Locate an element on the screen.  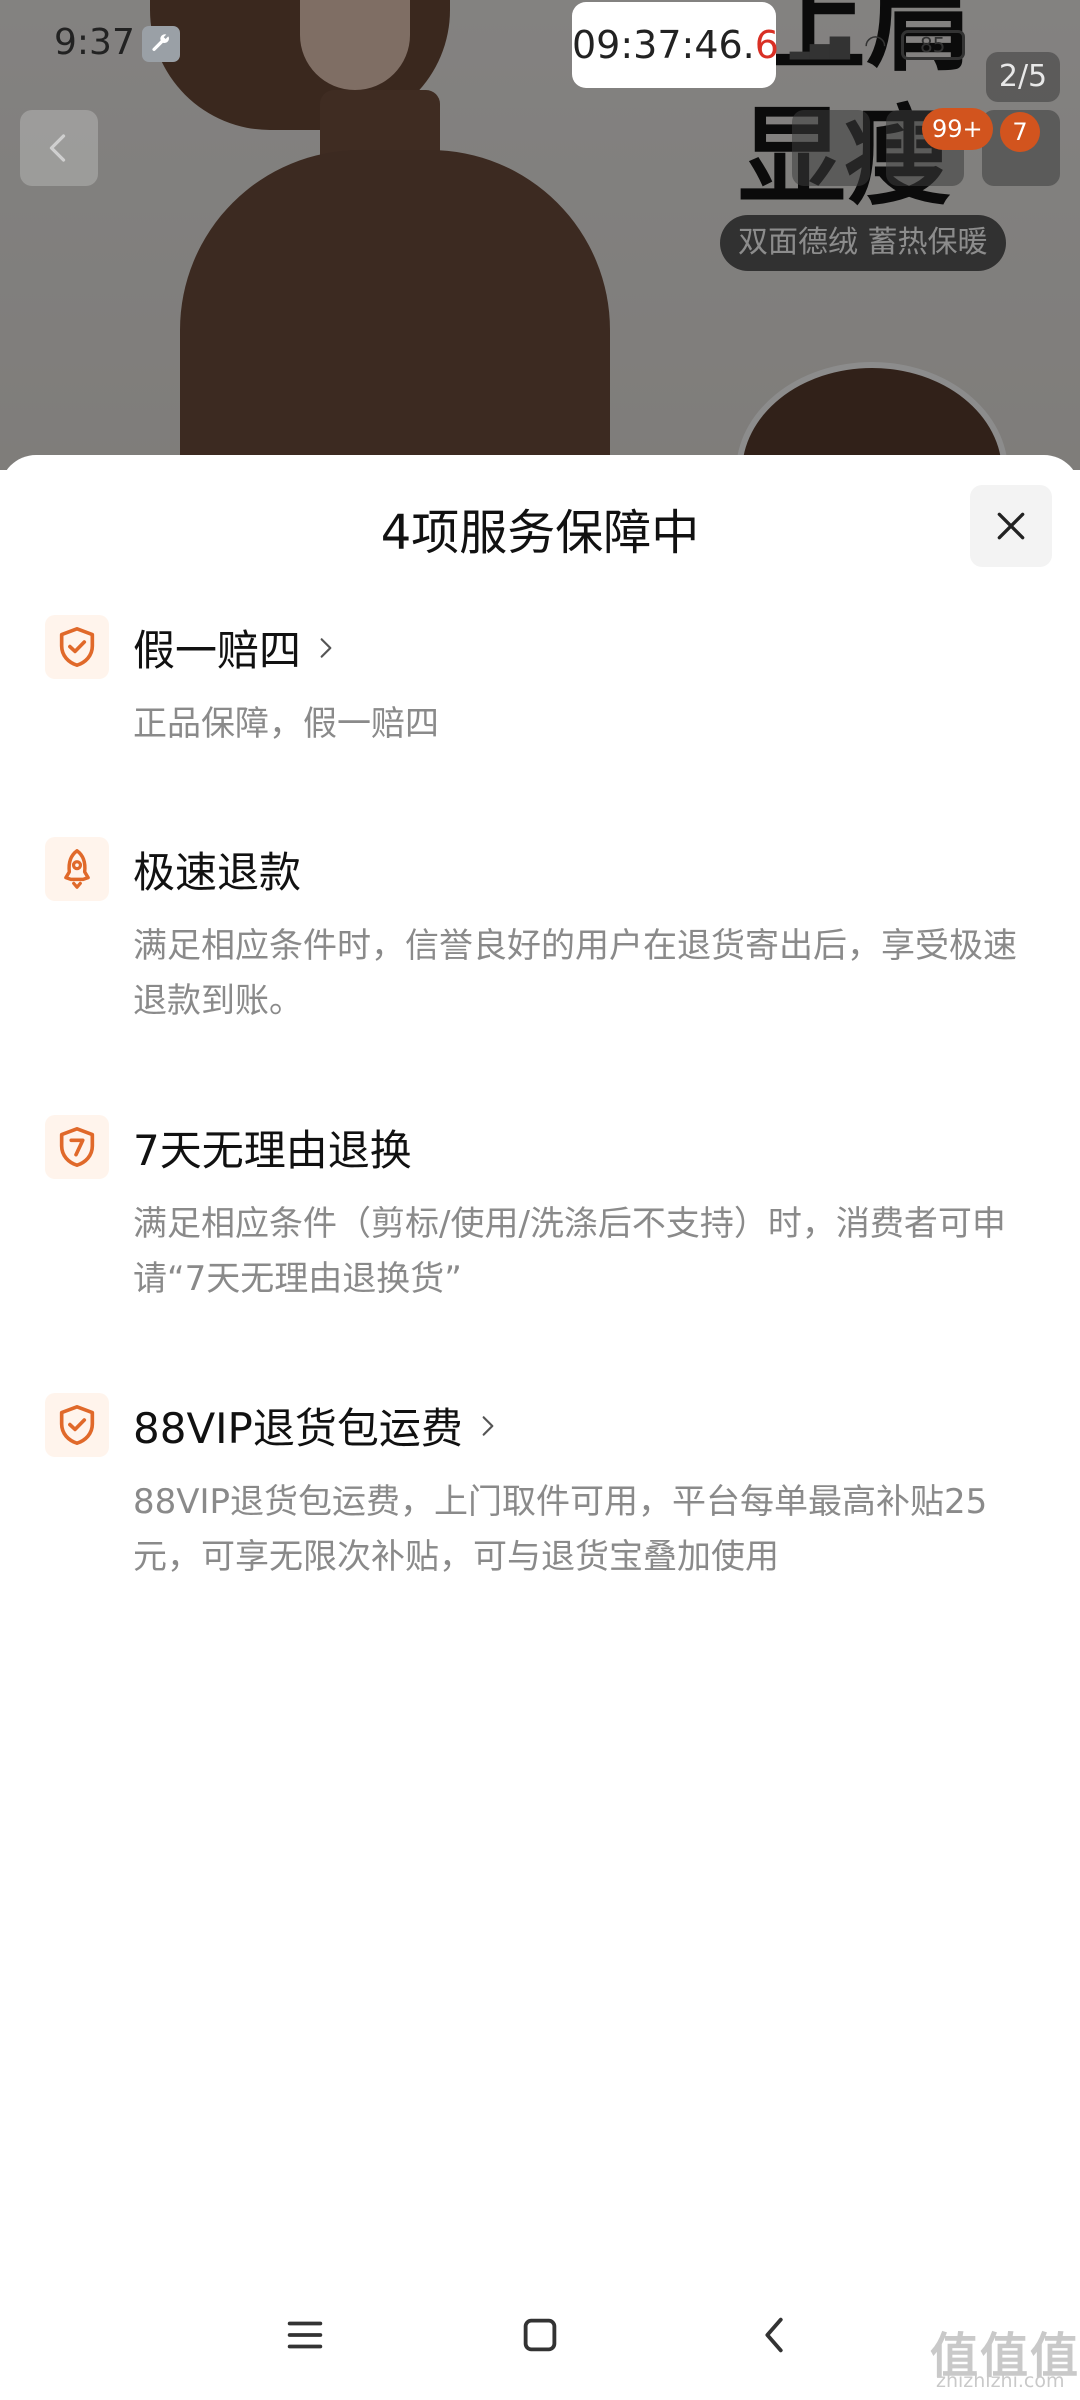
service-title-text: 极速退款 is located at coordinates (217, 872).